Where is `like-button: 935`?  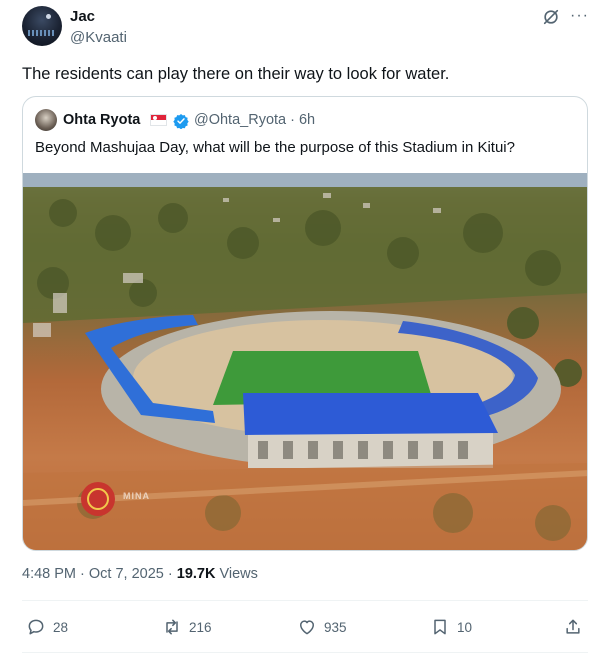 like-button: 935 is located at coordinates (322, 627).